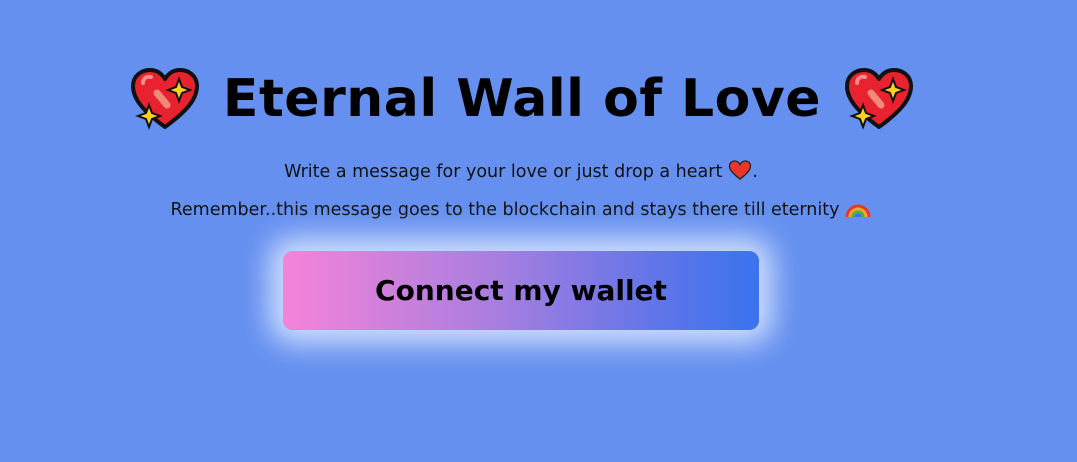  I want to click on red-heart-icon, so click(740, 170).